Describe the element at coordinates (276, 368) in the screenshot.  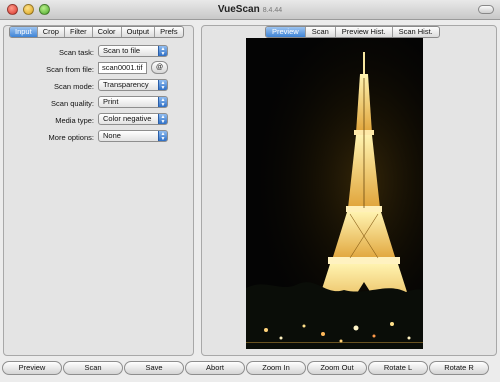
I see `zoom-in-button: Zoom In` at that location.